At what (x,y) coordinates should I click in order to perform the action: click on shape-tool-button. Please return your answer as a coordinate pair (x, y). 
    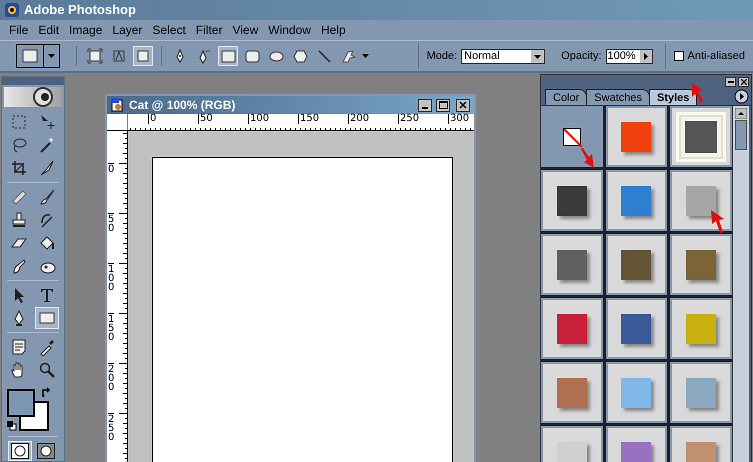
    Looking at the image, I should click on (228, 56).